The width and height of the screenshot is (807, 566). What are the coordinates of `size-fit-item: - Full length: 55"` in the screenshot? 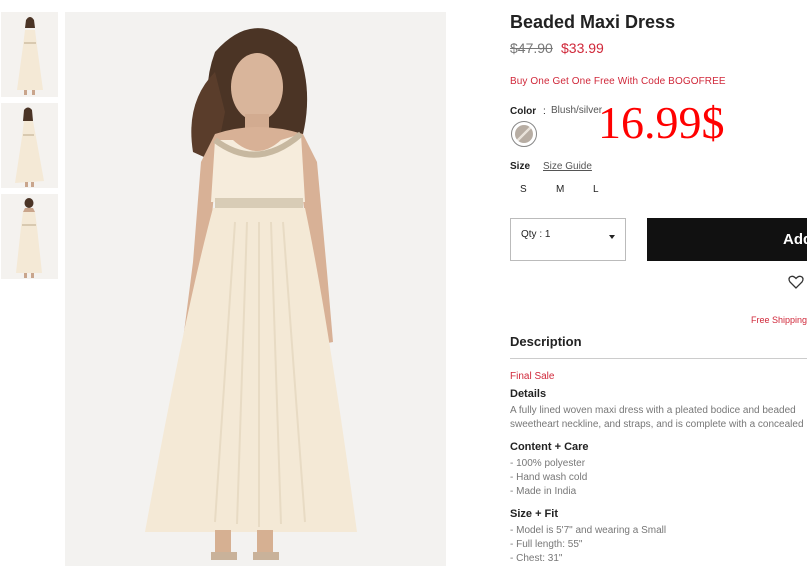 It's located at (546, 544).